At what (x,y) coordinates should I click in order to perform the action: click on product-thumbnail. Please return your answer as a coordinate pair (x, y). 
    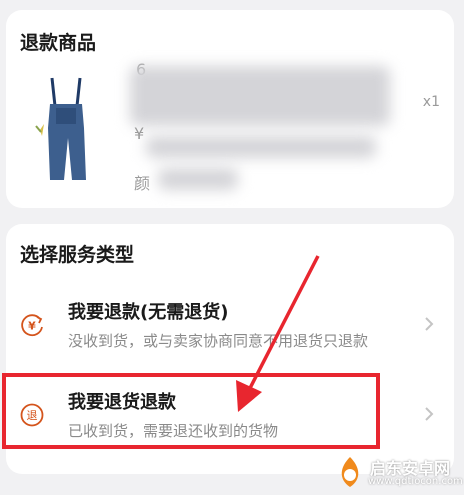
    Looking at the image, I should click on (66, 129).